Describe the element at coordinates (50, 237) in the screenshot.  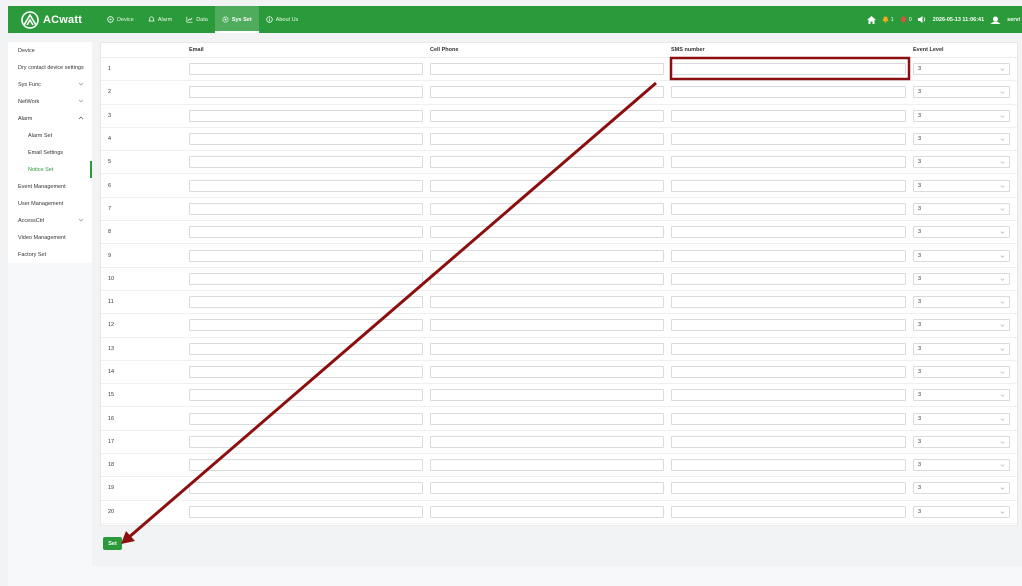
I see `sidebar-item-video-management: Video Management` at that location.